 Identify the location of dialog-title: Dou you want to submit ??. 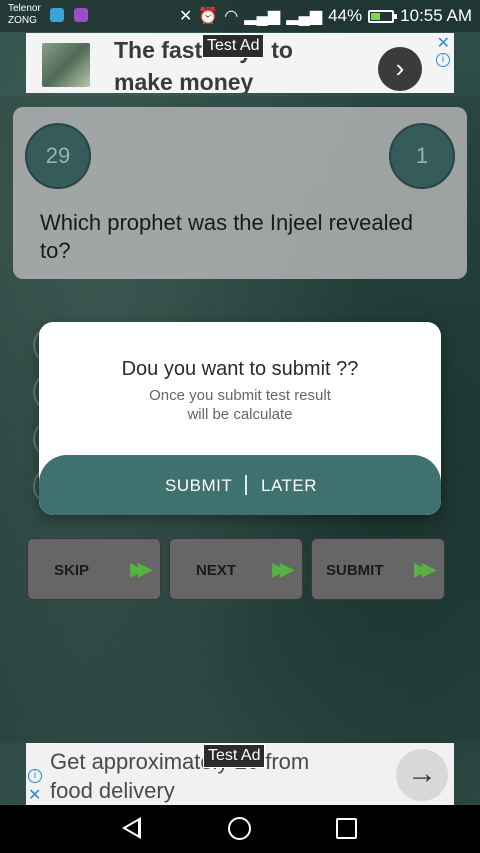
(240, 369).